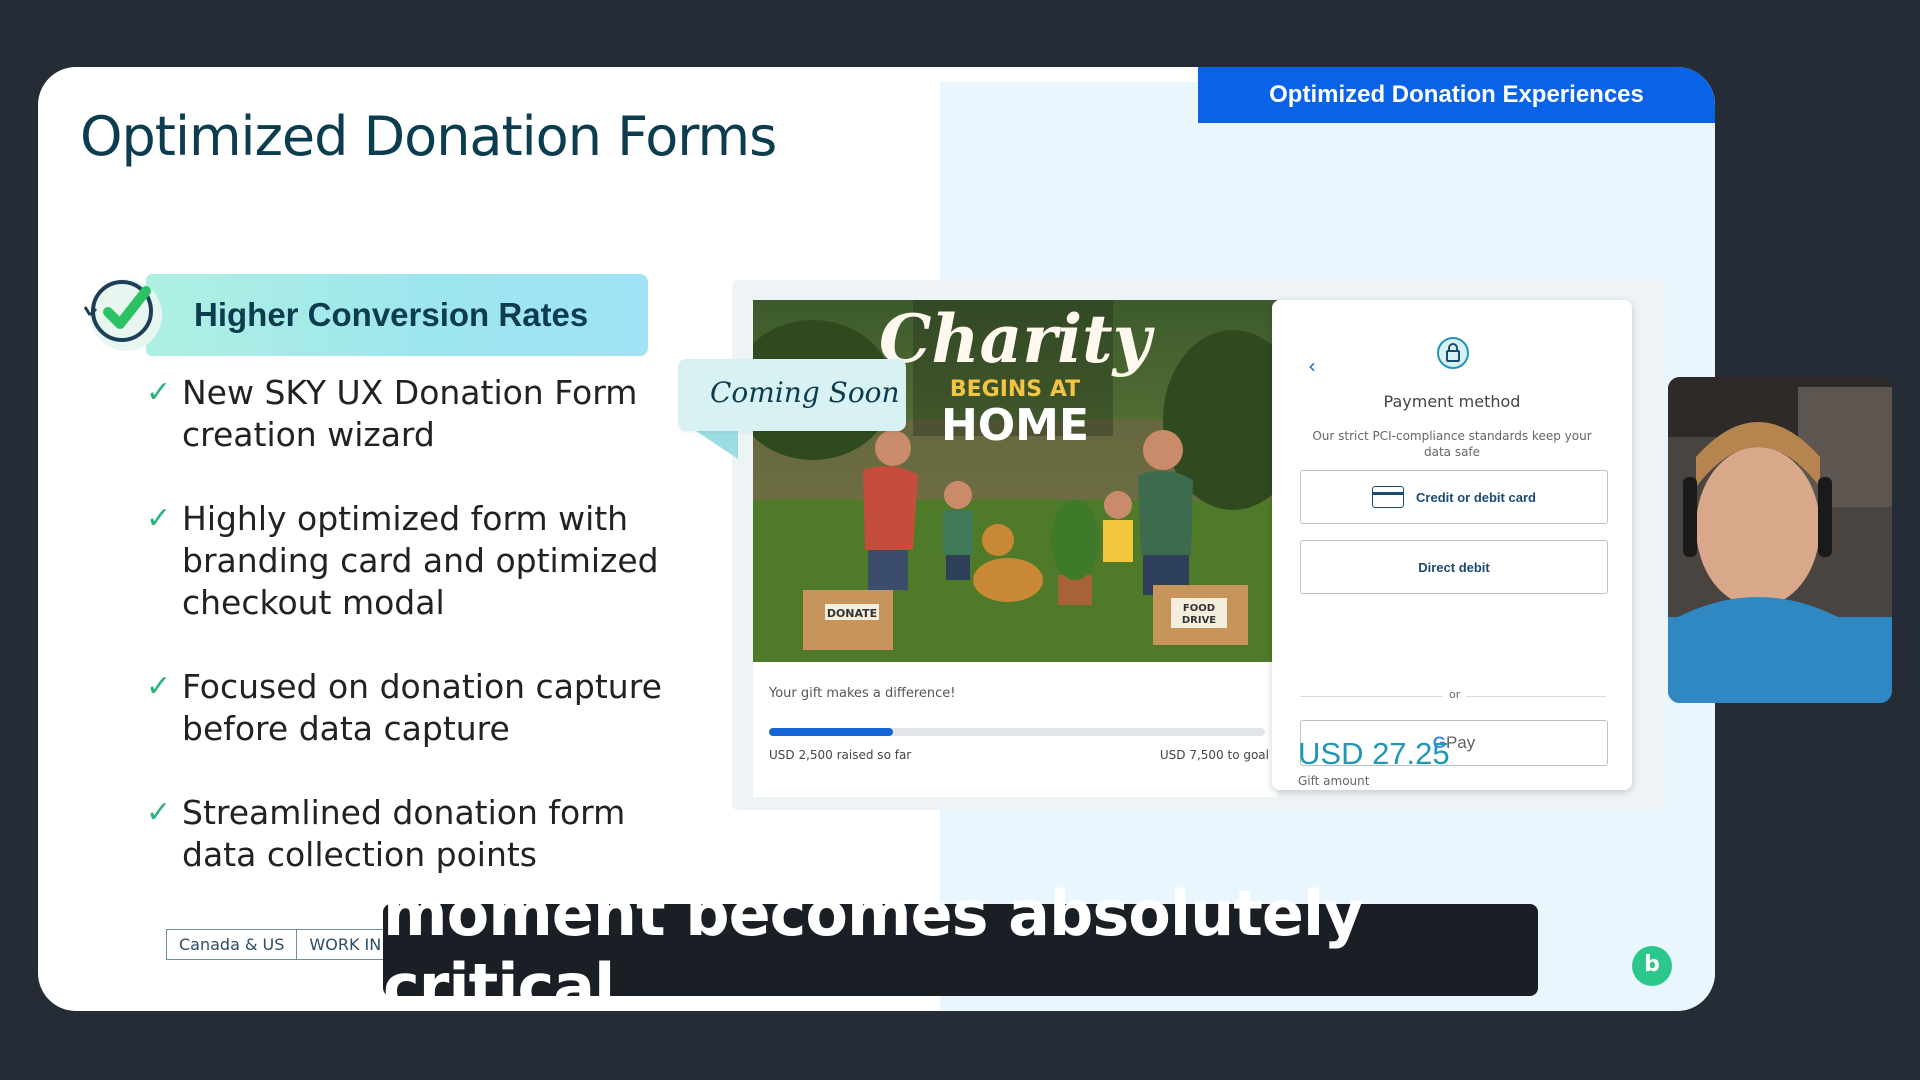 The image size is (1920, 1080). Describe the element at coordinates (1460, 742) in the screenshot. I see `google-pay-label: Pay` at that location.